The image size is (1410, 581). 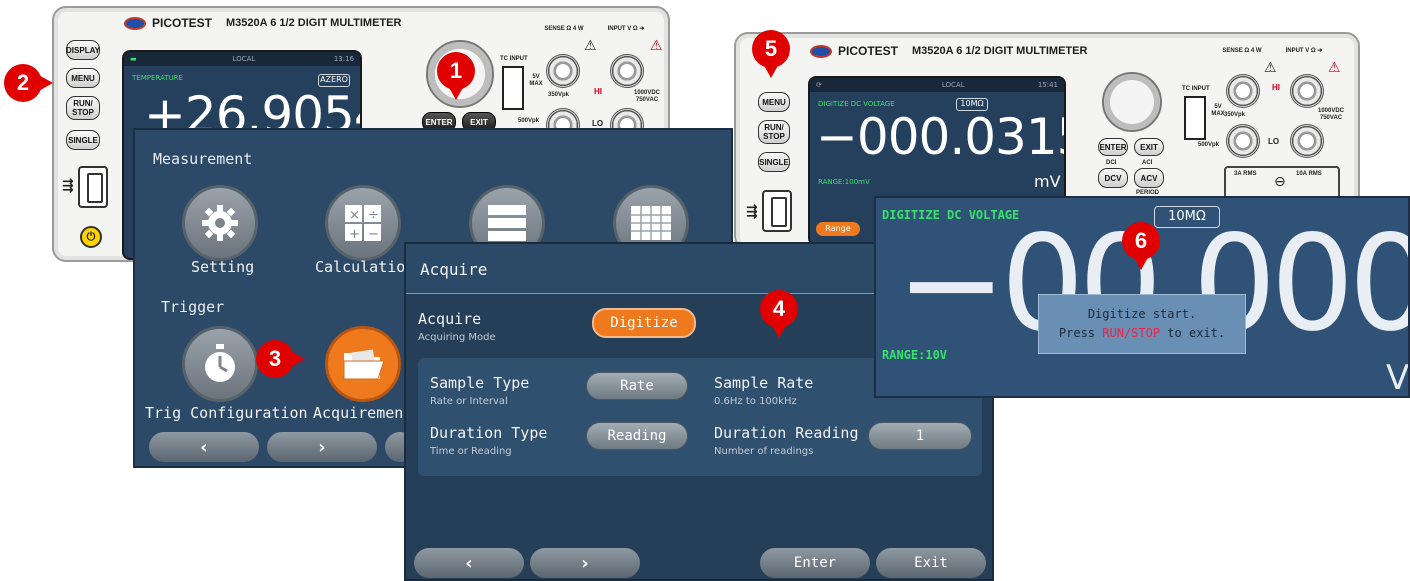 I want to click on brand-header: PICOTEST M3520A 6 1/2 DIGIT MULTIMETER, so click(x=262, y=23).